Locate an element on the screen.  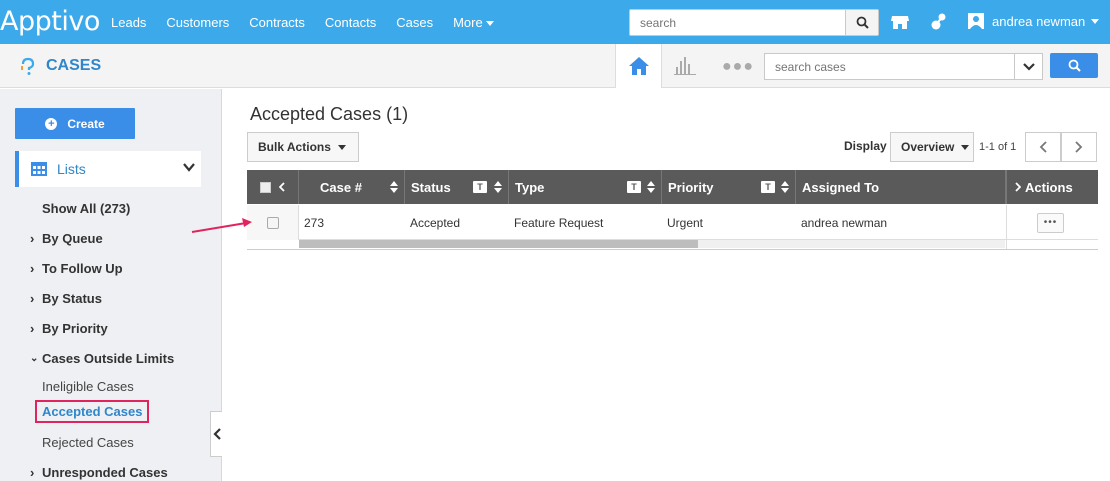
sidebar-group-label: By Priority is located at coordinates (75, 328).